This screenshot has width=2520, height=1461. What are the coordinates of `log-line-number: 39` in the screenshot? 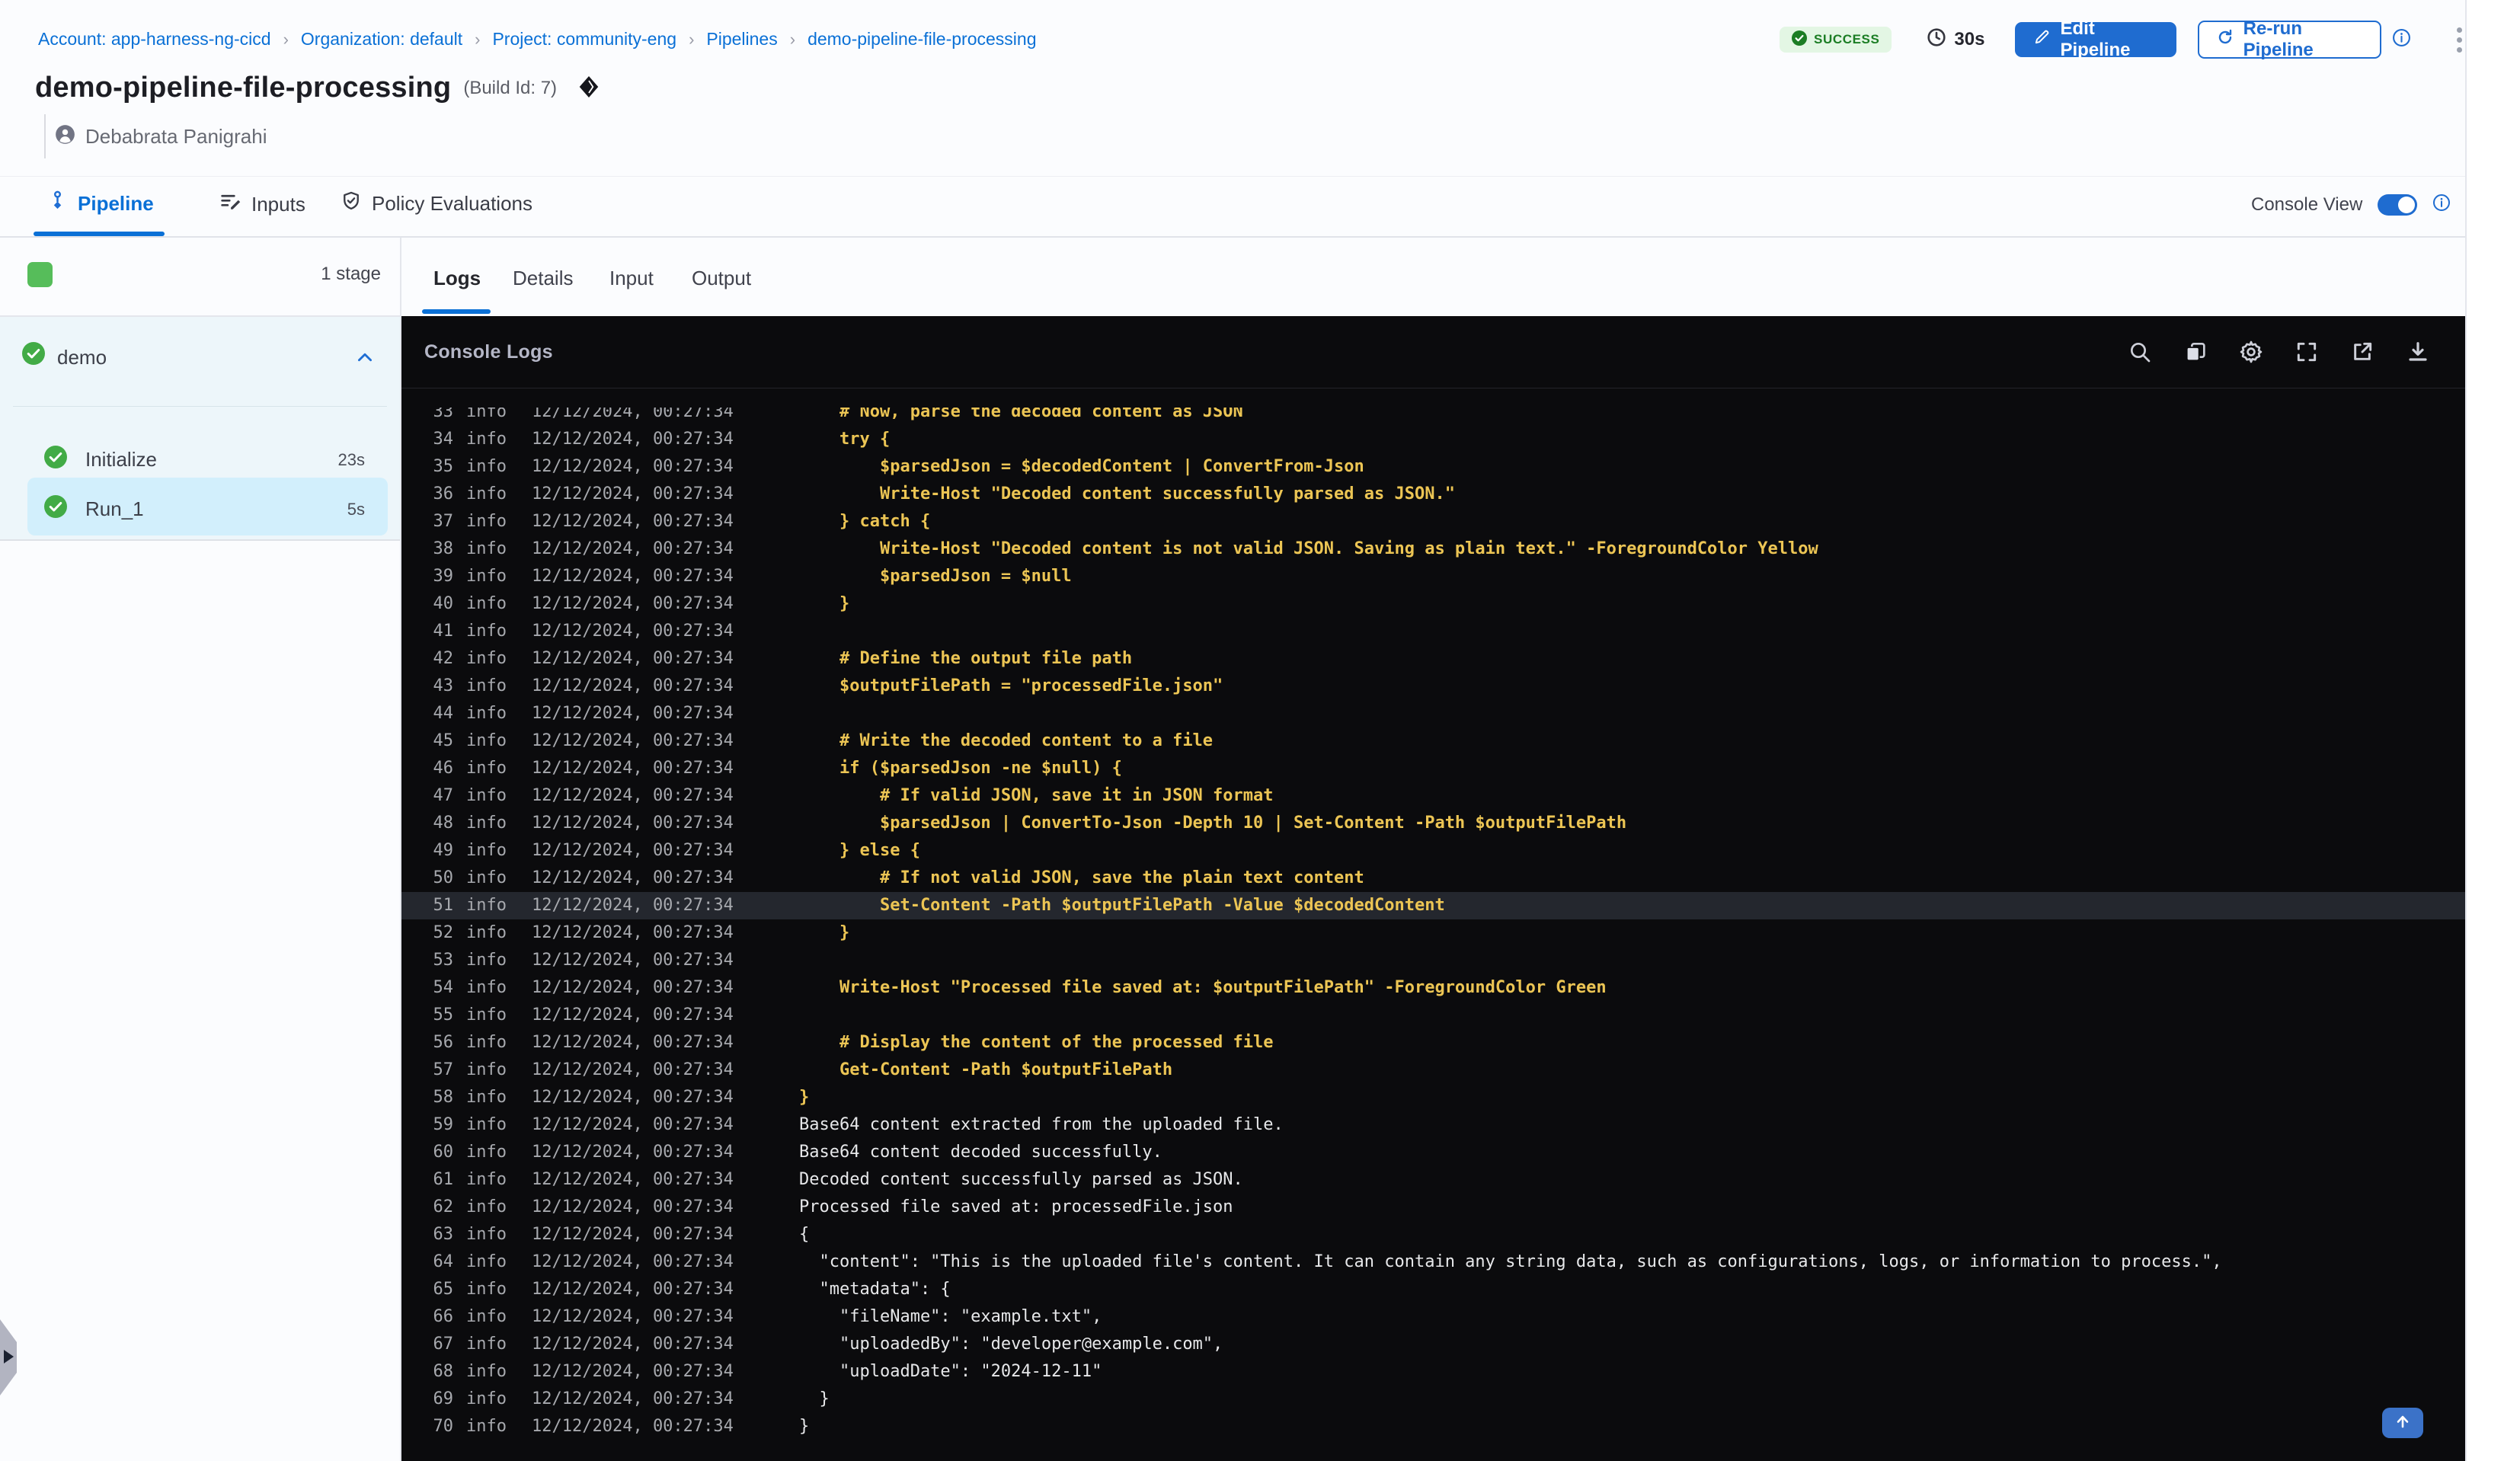 It's located at (443, 576).